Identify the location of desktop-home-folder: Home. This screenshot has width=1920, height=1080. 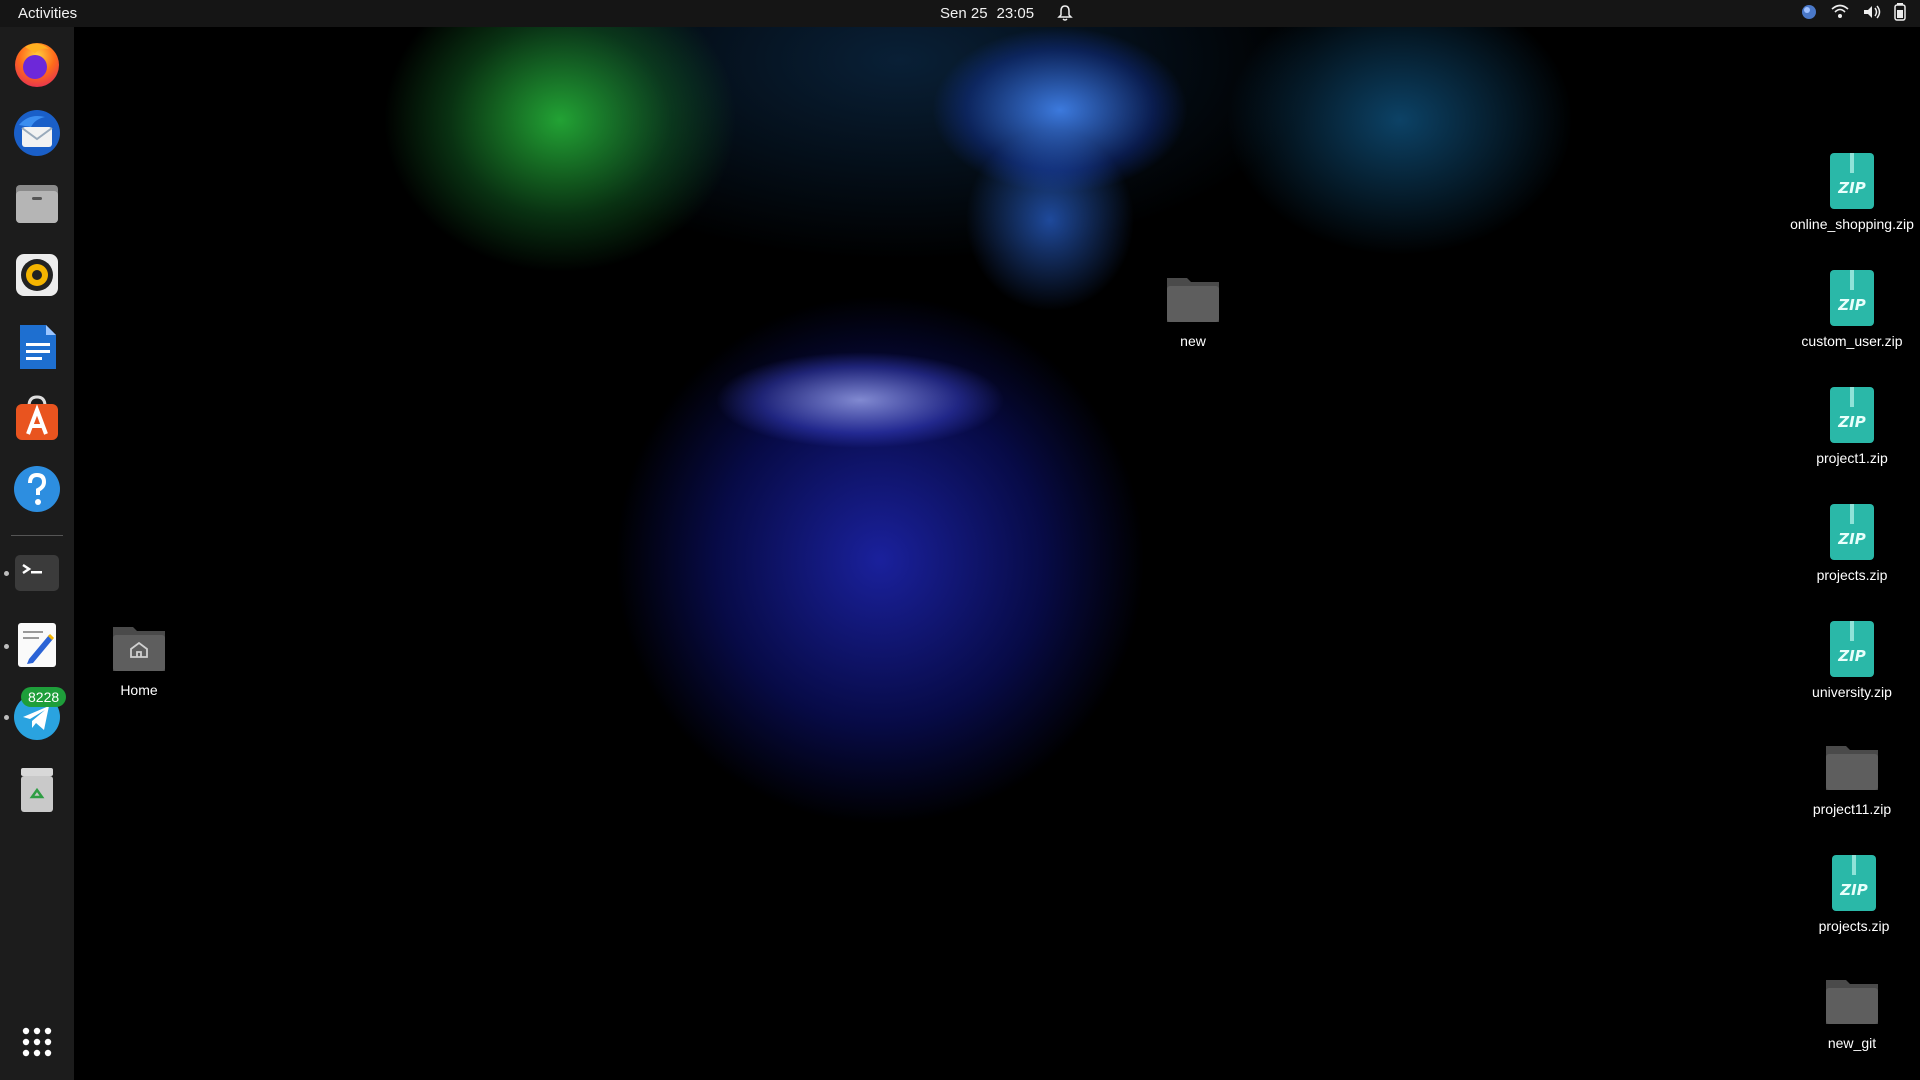
(139, 657).